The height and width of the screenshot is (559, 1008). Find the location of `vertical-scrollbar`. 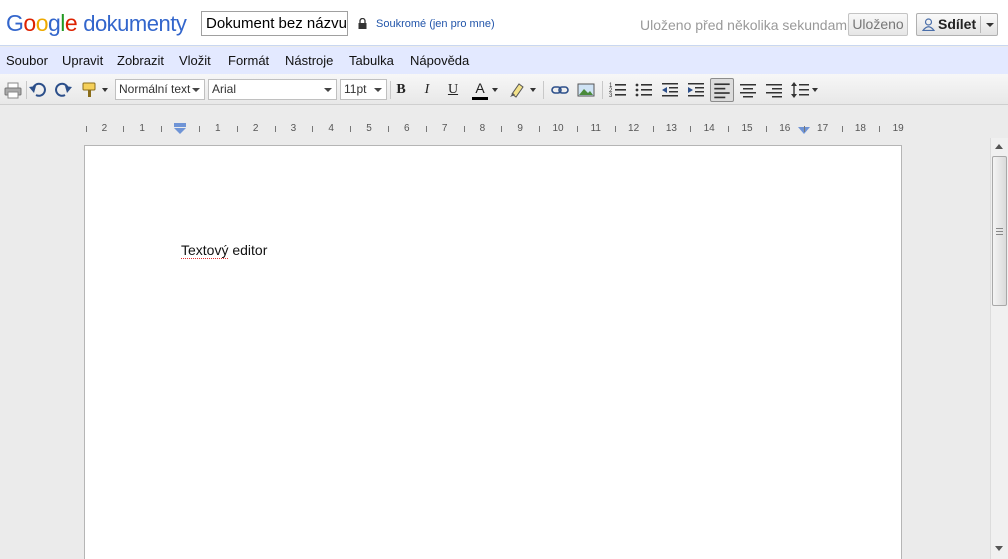

vertical-scrollbar is located at coordinates (999, 348).